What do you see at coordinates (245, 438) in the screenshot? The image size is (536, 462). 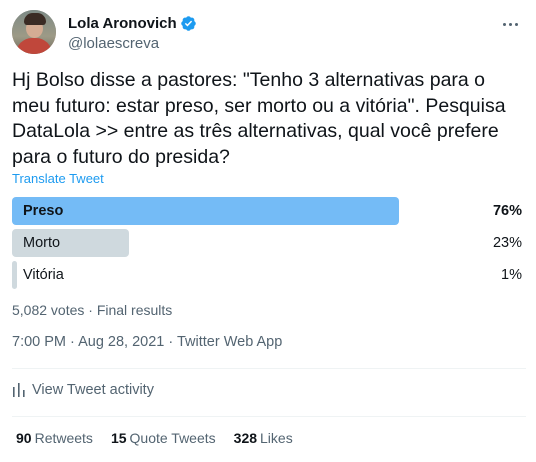 I see `likes-count: 328` at bounding box center [245, 438].